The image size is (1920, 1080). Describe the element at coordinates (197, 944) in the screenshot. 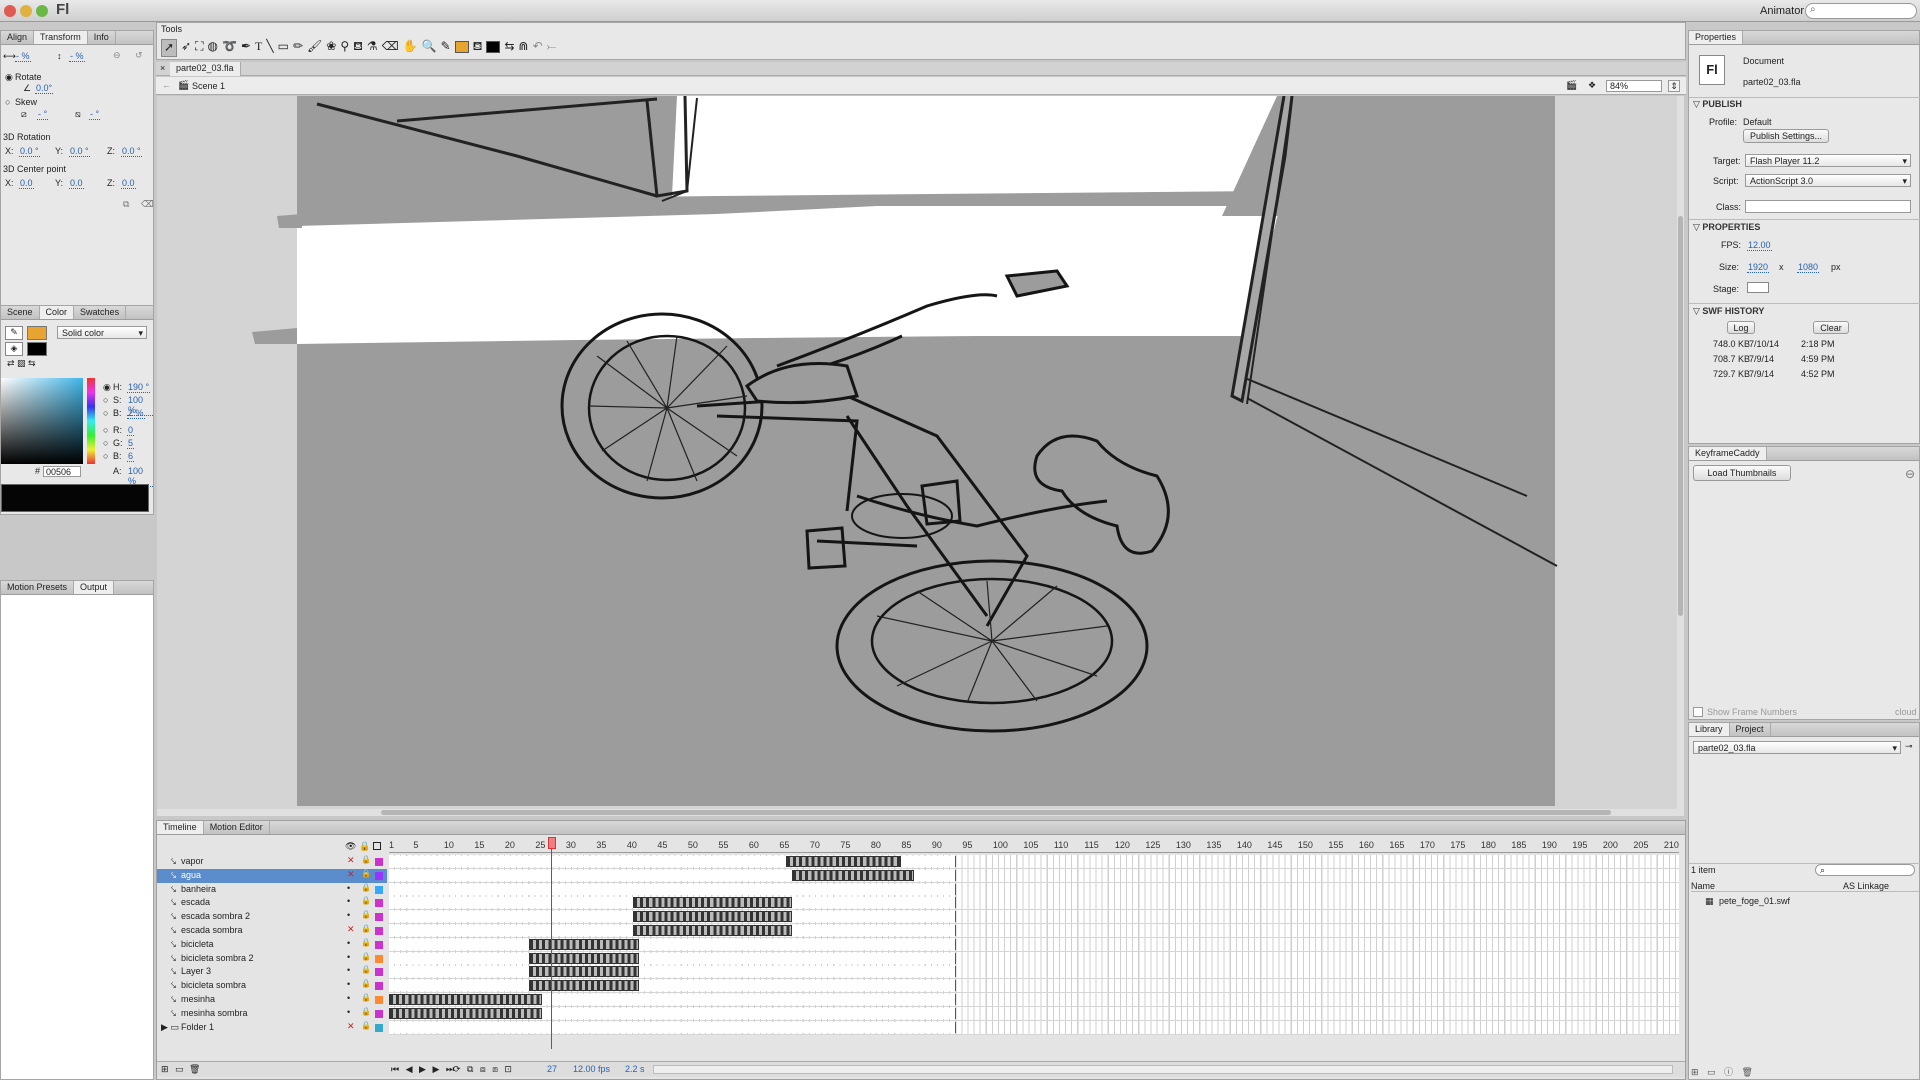

I see `layer-name: bicicleta` at that location.